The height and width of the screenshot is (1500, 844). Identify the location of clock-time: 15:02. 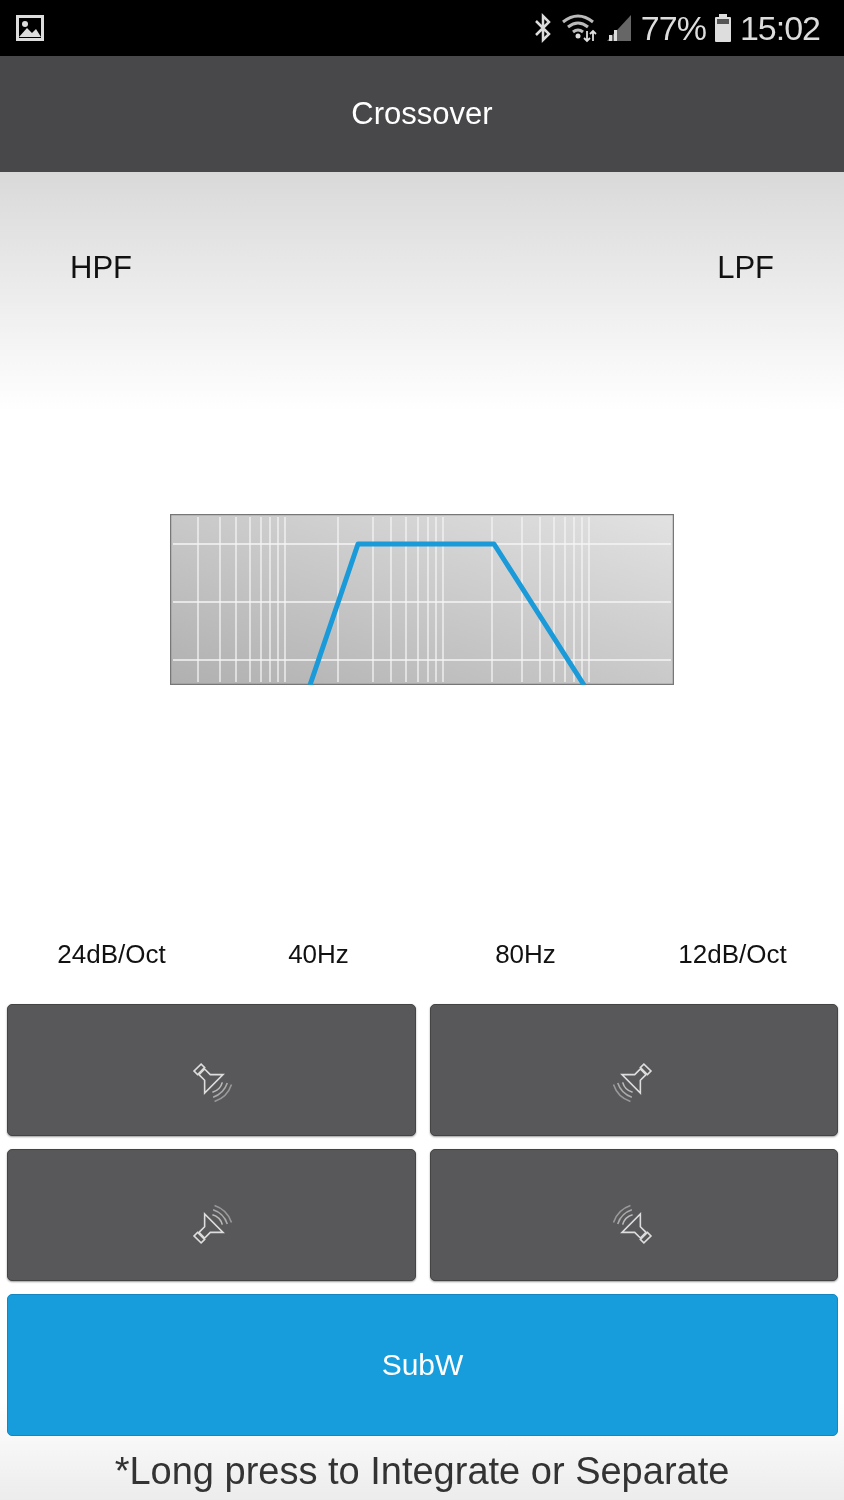
(779, 28).